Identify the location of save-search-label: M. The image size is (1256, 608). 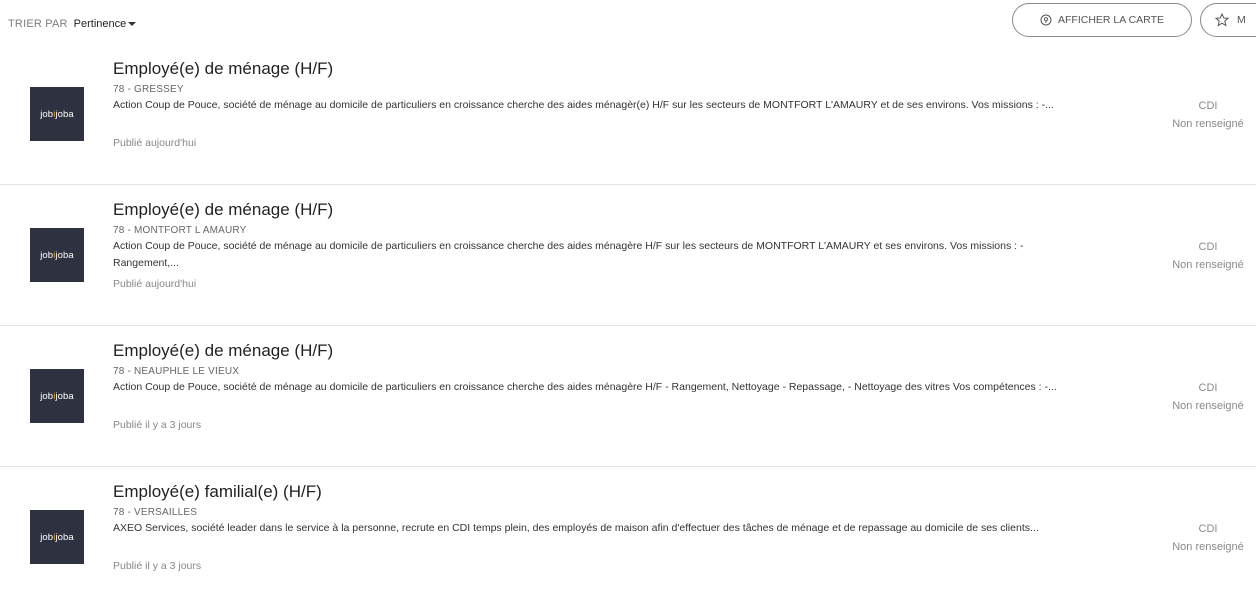
(1241, 20).